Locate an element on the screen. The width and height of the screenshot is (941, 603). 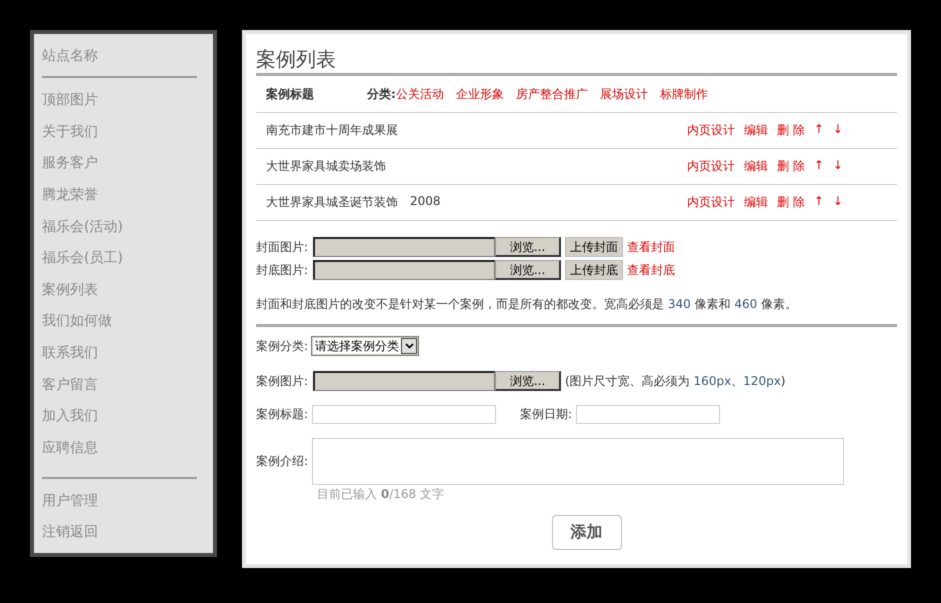
page-title: 案例列表 is located at coordinates (296, 59).